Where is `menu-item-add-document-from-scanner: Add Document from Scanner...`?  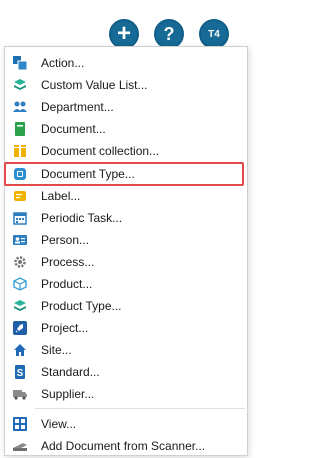 menu-item-add-document-from-scanner: Add Document from Scanner... is located at coordinates (126, 446).